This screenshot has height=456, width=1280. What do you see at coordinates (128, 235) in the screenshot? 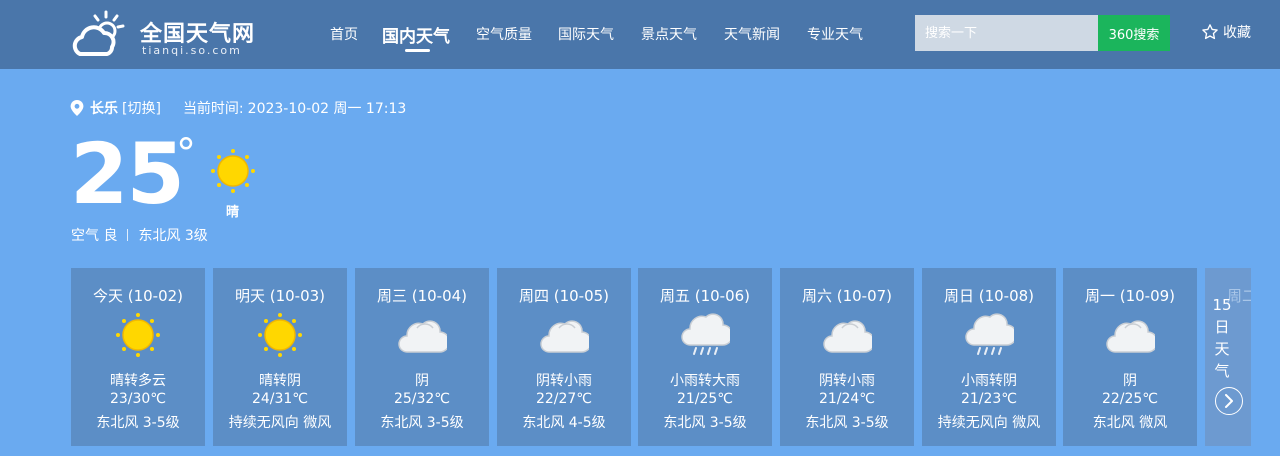
I see `divider` at bounding box center [128, 235].